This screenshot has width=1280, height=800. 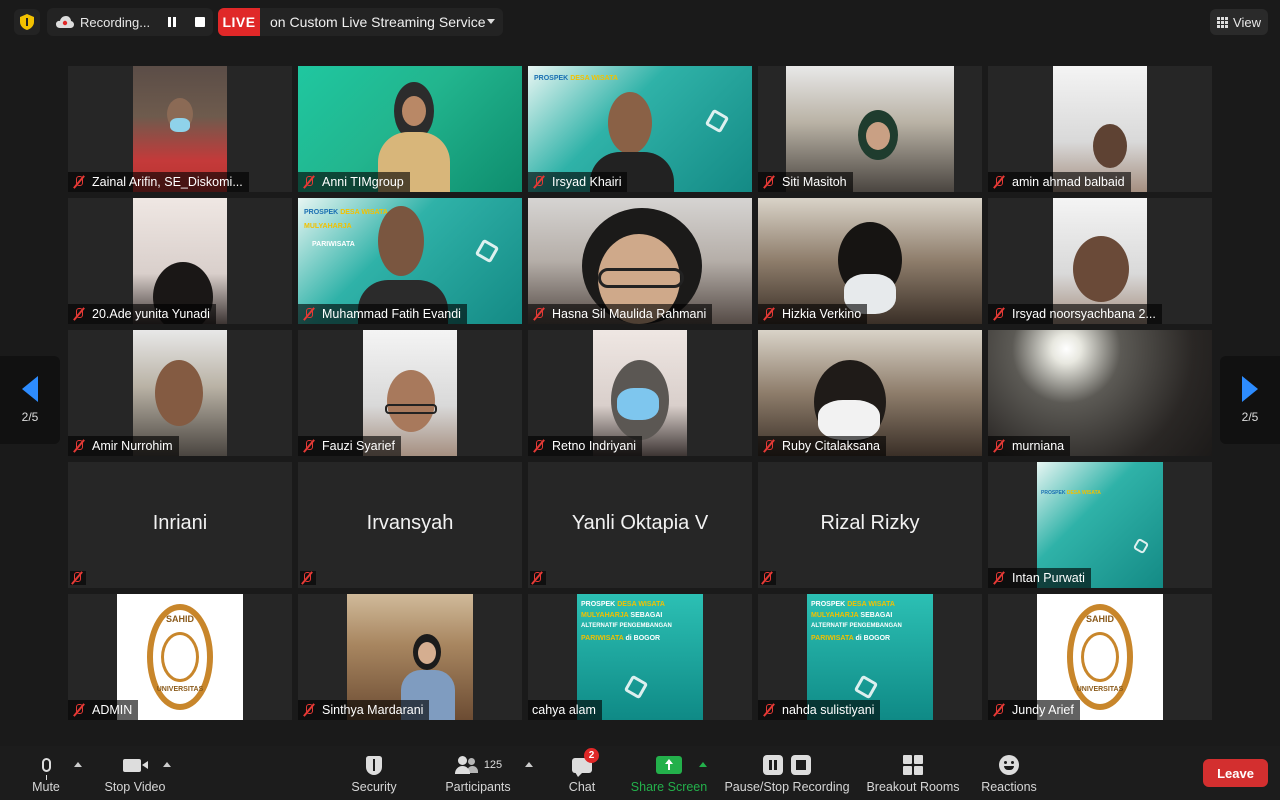 I want to click on video-options-caret-icon, so click(x=167, y=764).